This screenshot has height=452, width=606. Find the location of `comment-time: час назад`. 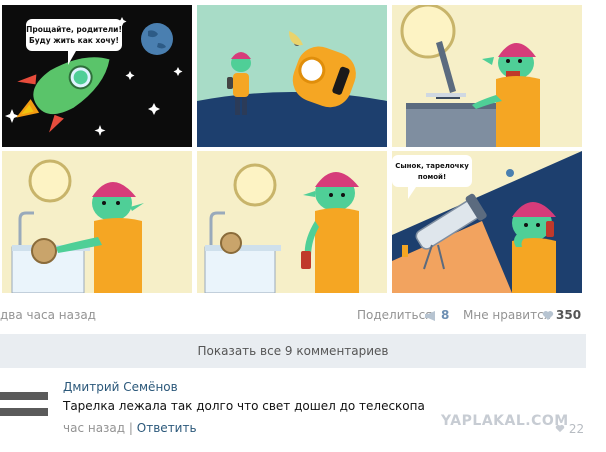

comment-time: час назад is located at coordinates (94, 428).